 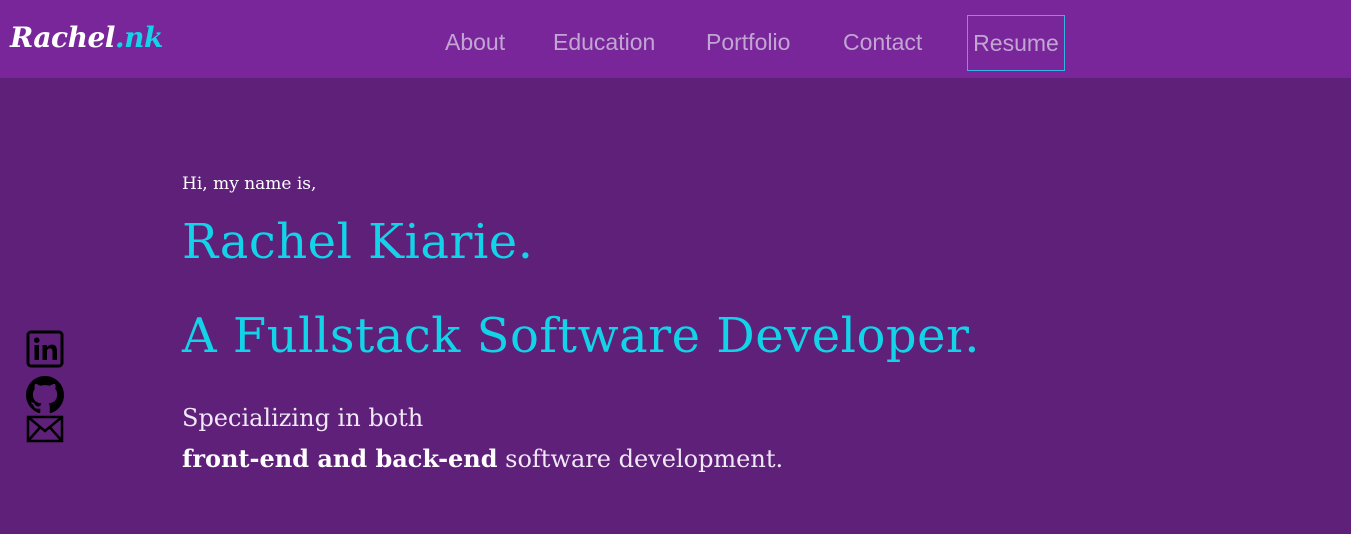 I want to click on github-icon, so click(x=45, y=395).